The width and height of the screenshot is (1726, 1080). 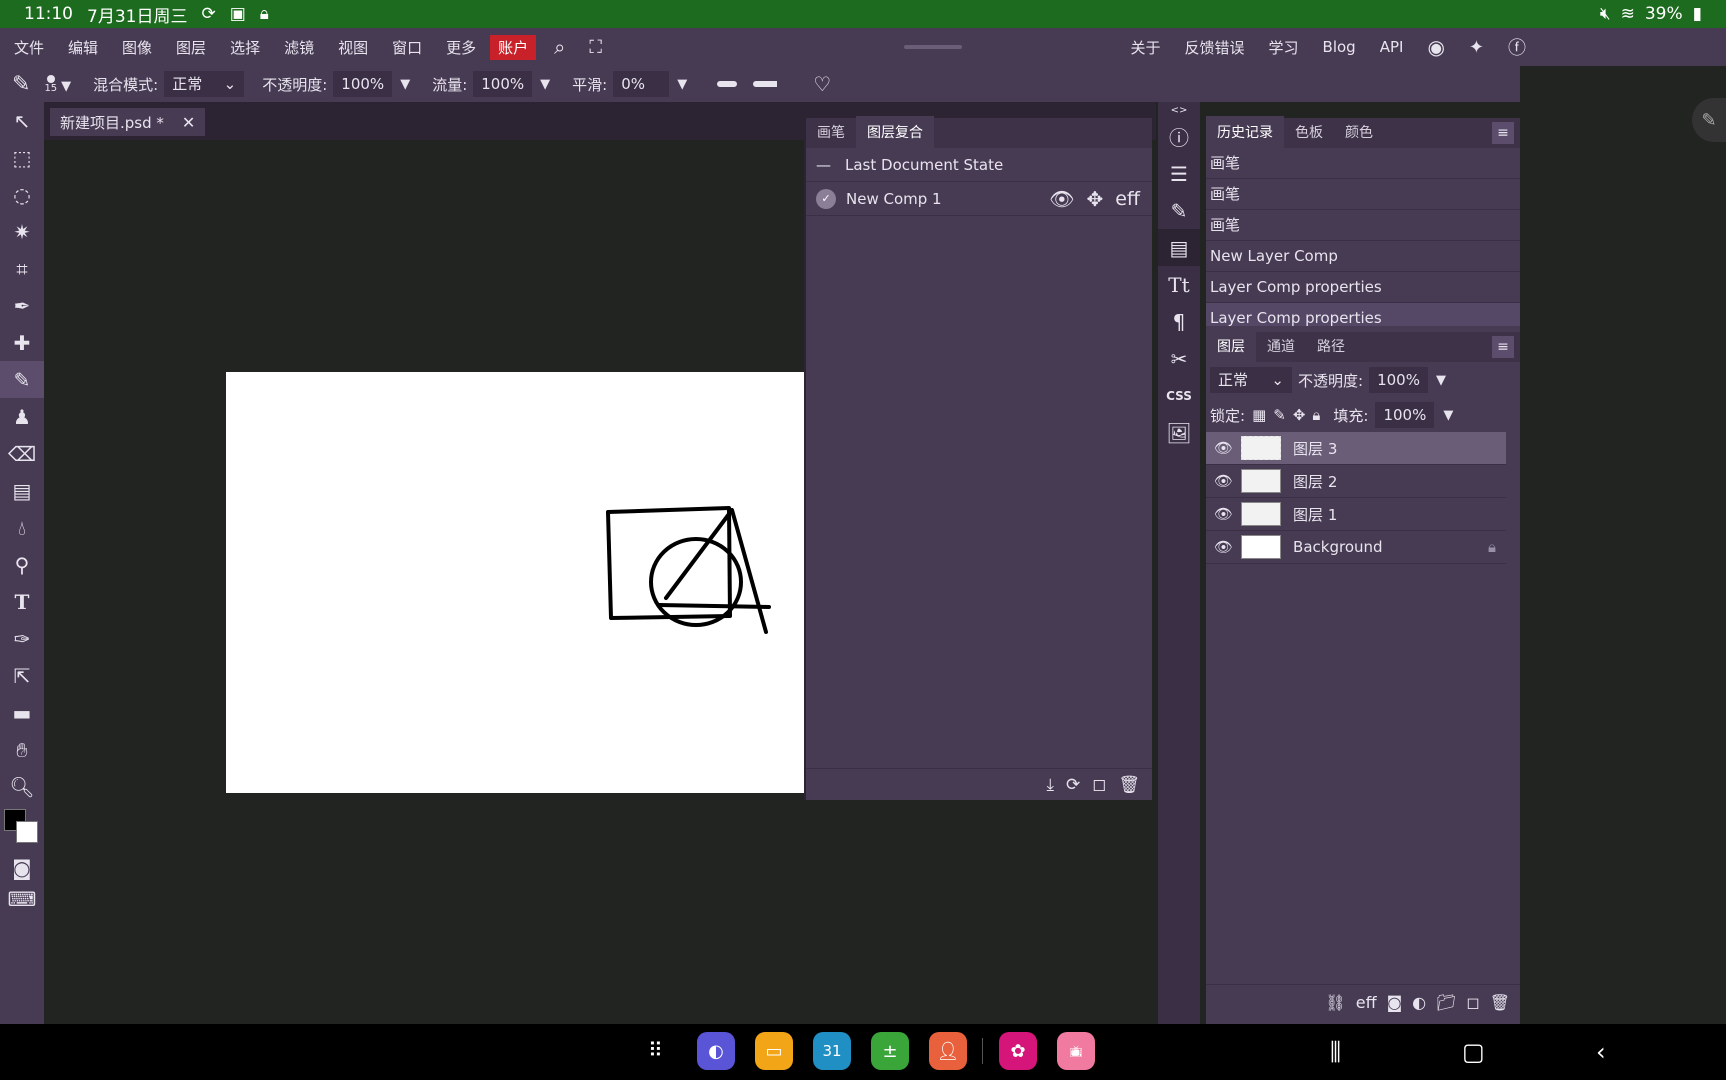 What do you see at coordinates (1309, 132) in the screenshot?
I see `tab-swatches: 色板` at bounding box center [1309, 132].